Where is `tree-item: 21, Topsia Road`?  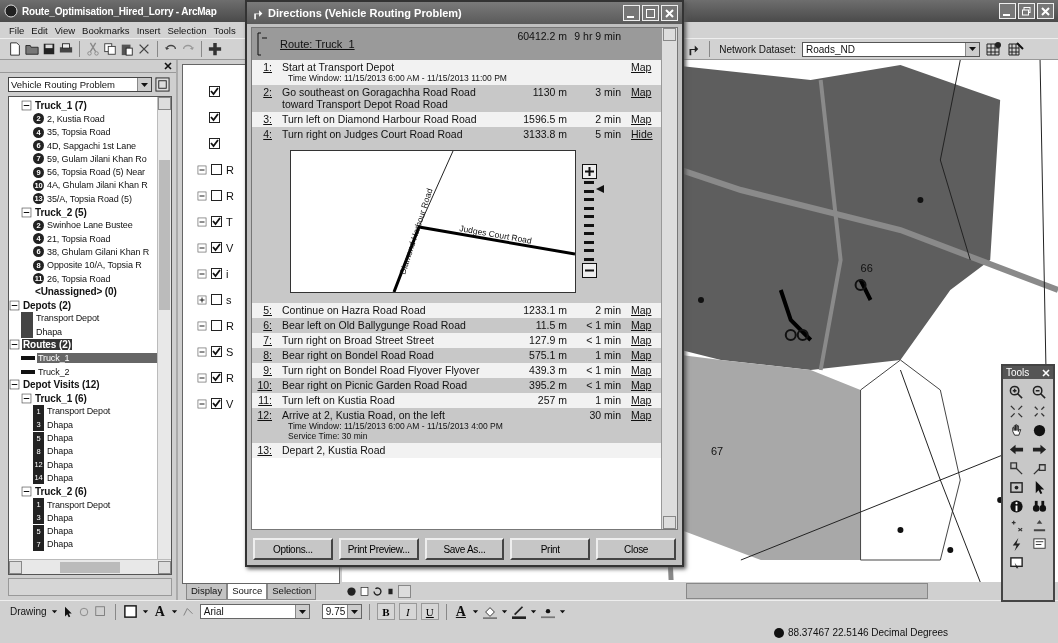 tree-item: 21, Topsia Road is located at coordinates (79, 238).